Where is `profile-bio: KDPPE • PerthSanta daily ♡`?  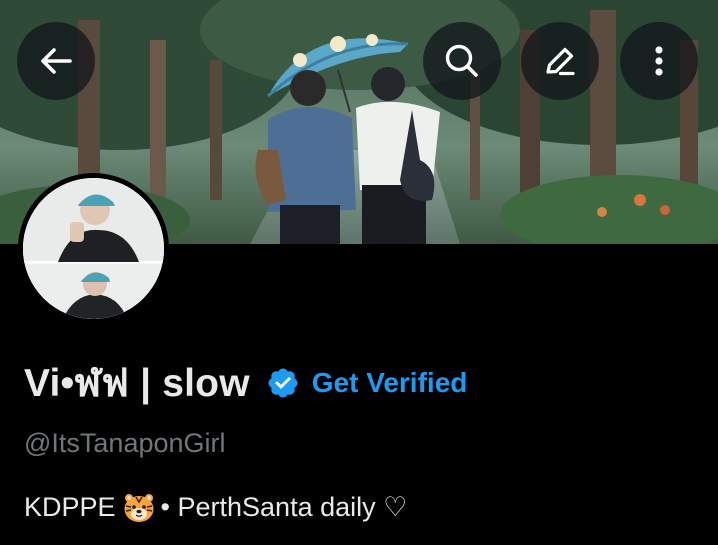 profile-bio: KDPPE • PerthSanta daily ♡ is located at coordinates (215, 507).